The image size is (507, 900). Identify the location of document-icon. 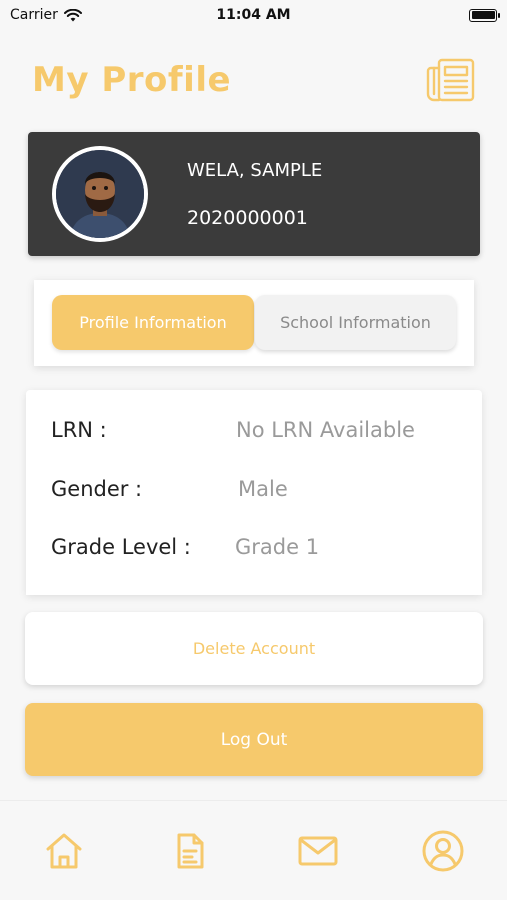
(190, 851).